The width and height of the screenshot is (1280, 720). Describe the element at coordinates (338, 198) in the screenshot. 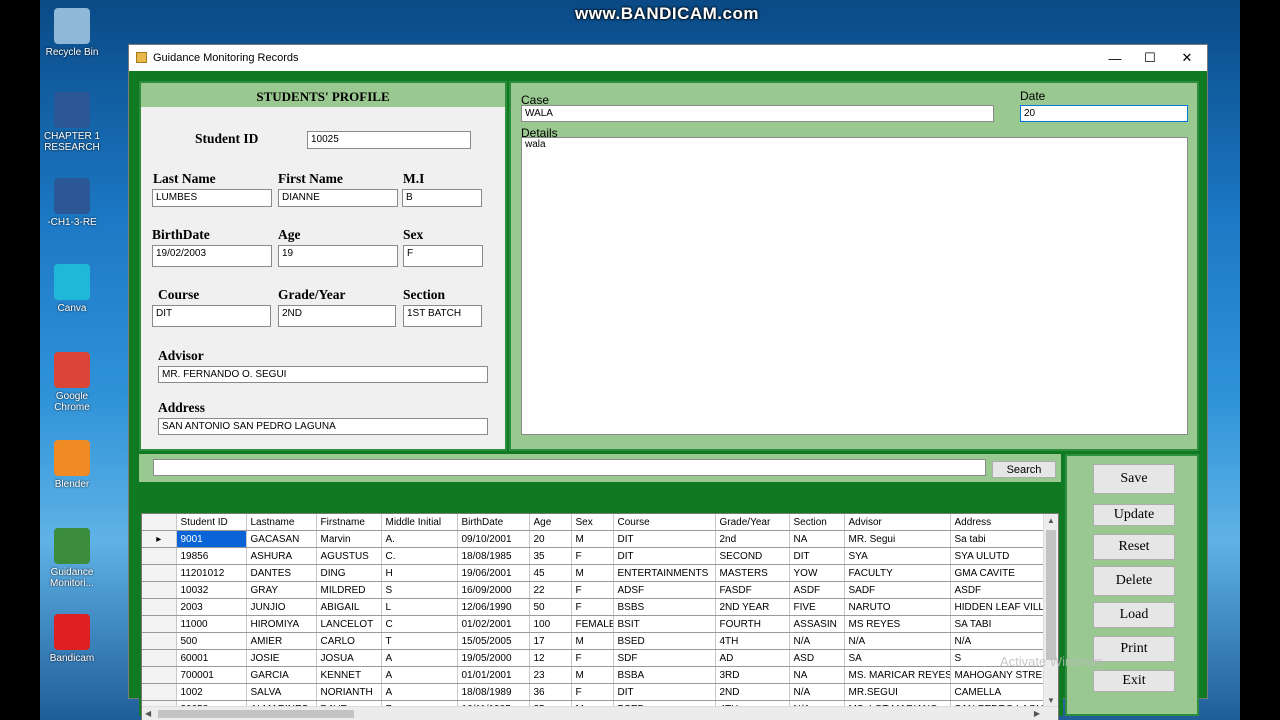

I see `first-name-field: DIANNE` at that location.